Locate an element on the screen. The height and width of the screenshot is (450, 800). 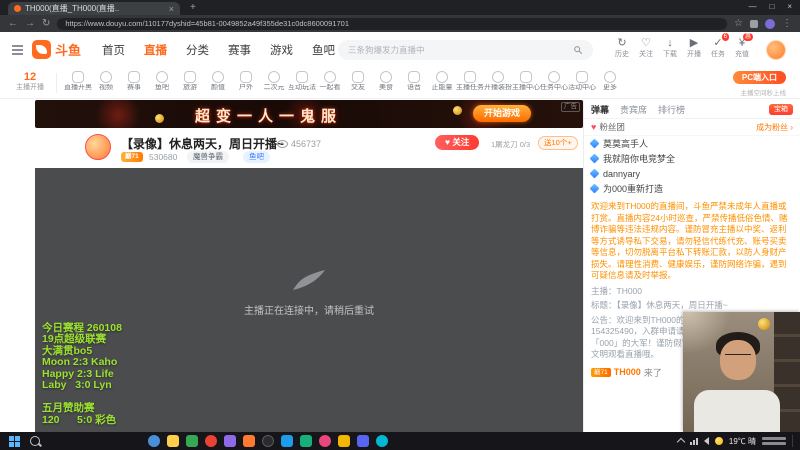
go-live-button: ▶ 开播 is located at coordinates (694, 47).